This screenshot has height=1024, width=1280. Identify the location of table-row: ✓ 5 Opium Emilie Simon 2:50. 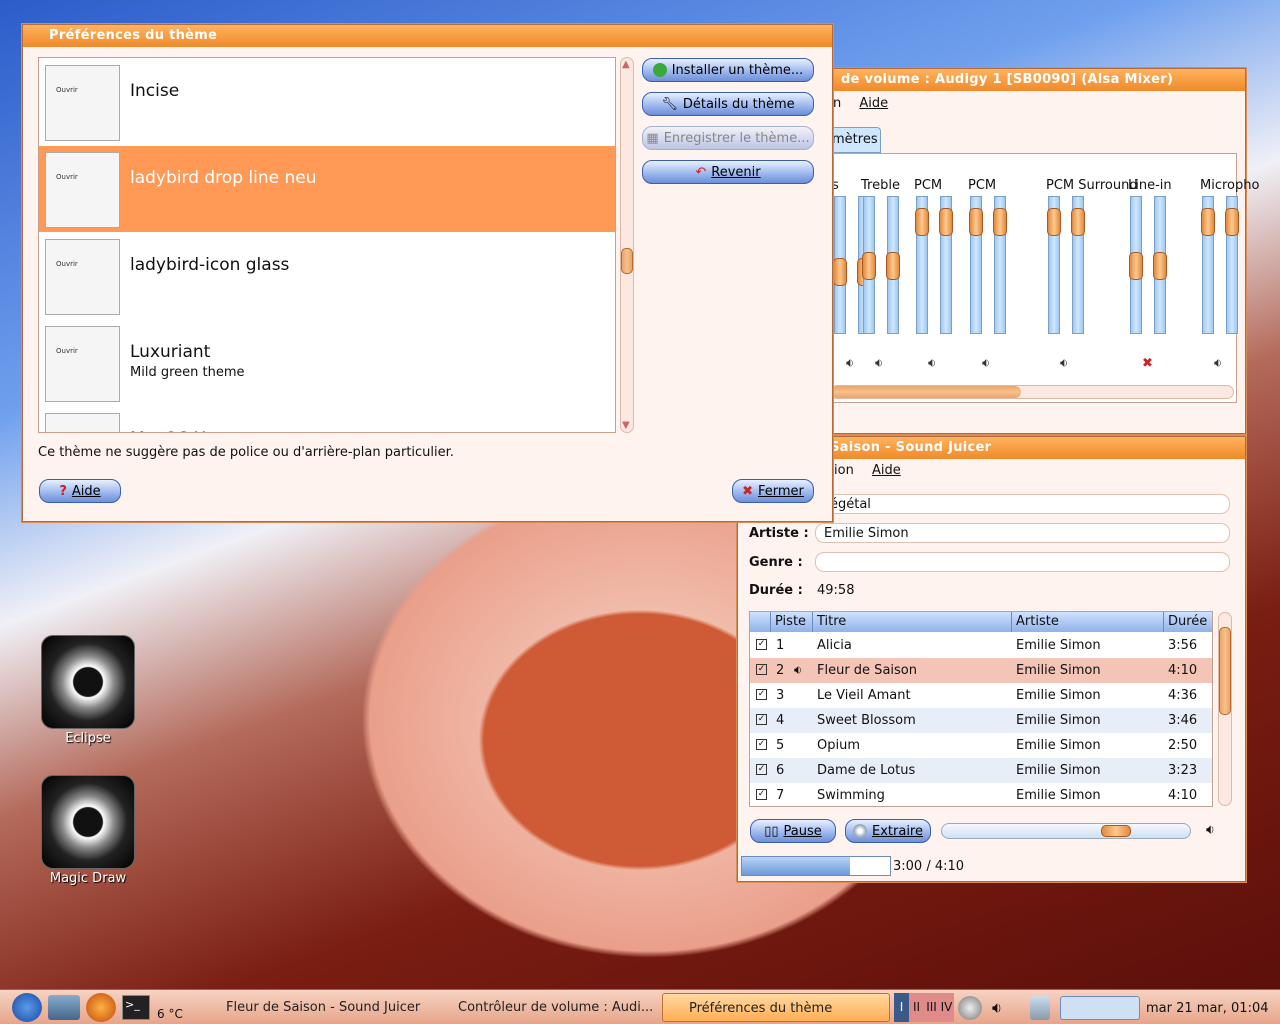
(981, 745).